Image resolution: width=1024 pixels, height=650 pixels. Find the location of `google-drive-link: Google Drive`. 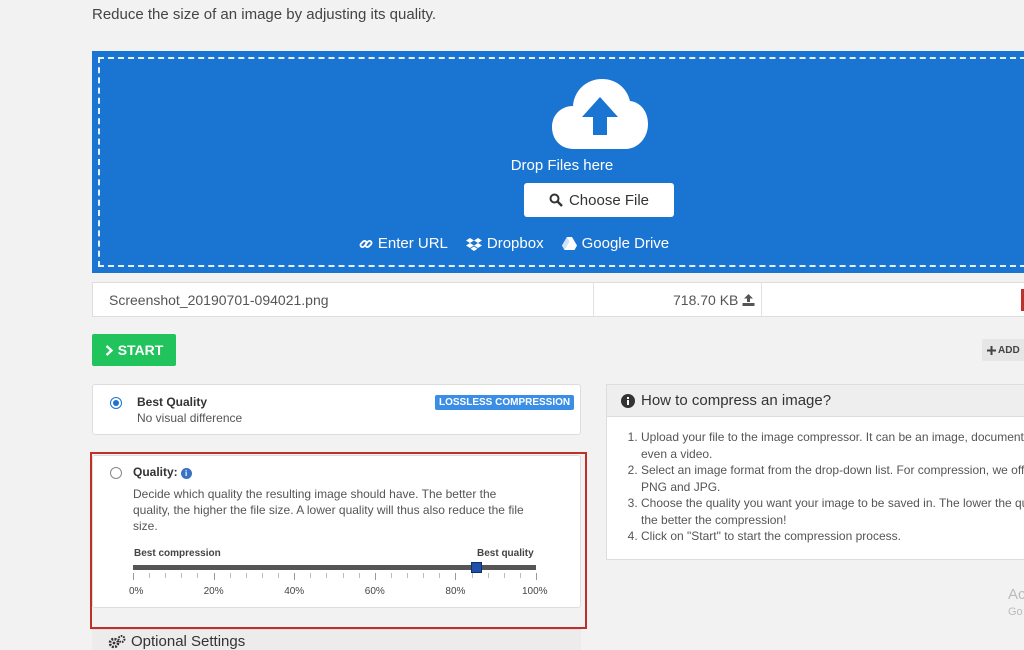

google-drive-link: Google Drive is located at coordinates (615, 243).